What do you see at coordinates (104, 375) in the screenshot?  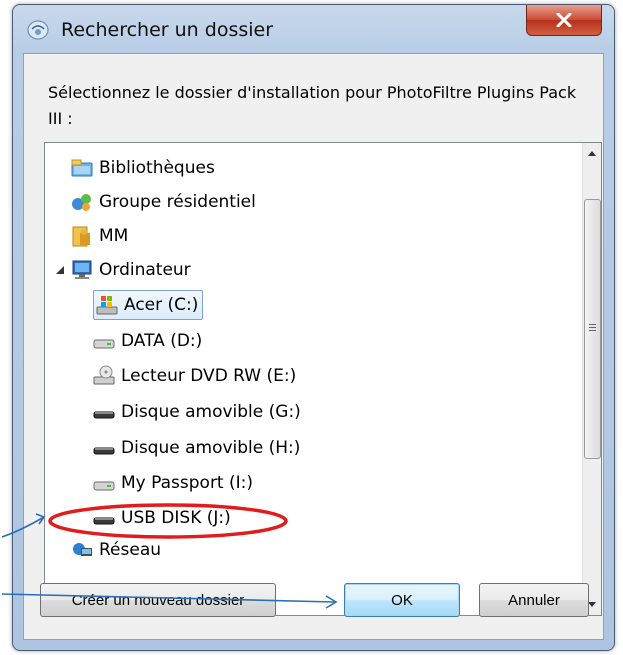 I see `dvd-drive-icon` at bounding box center [104, 375].